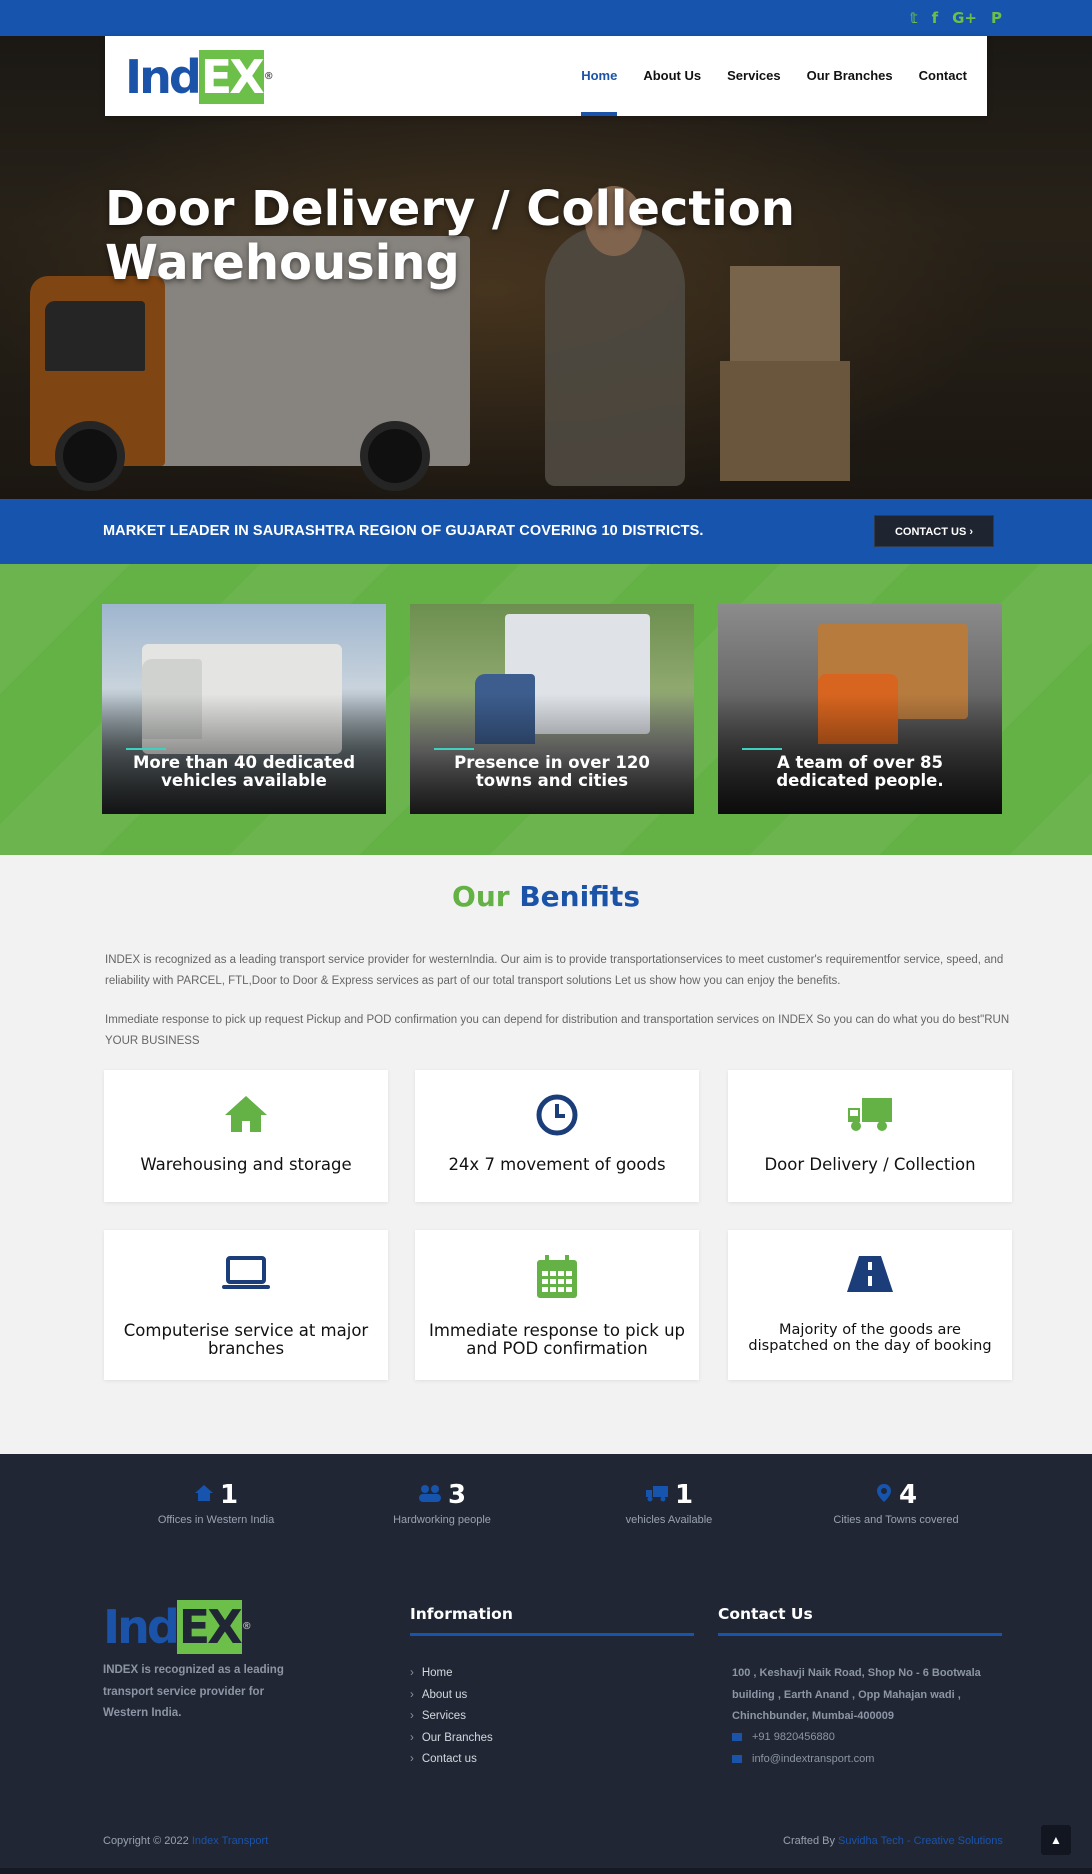 The image size is (1092, 1874). What do you see at coordinates (943, 76) in the screenshot?
I see `nav-contact: Contact` at bounding box center [943, 76].